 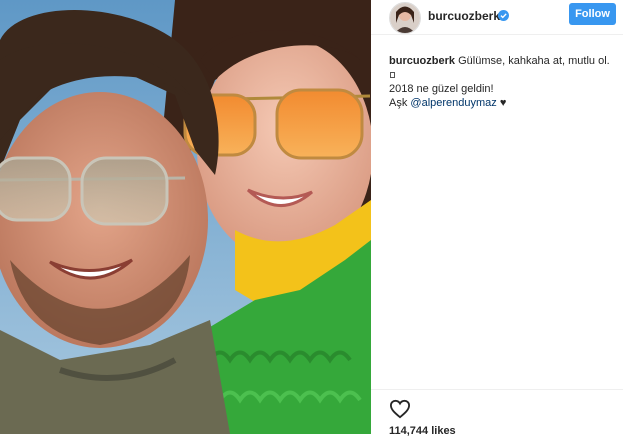 What do you see at coordinates (534, 61) in the screenshot?
I see `caption-text-line1: Gülümse, kahkaha at, mutlu ol.` at bounding box center [534, 61].